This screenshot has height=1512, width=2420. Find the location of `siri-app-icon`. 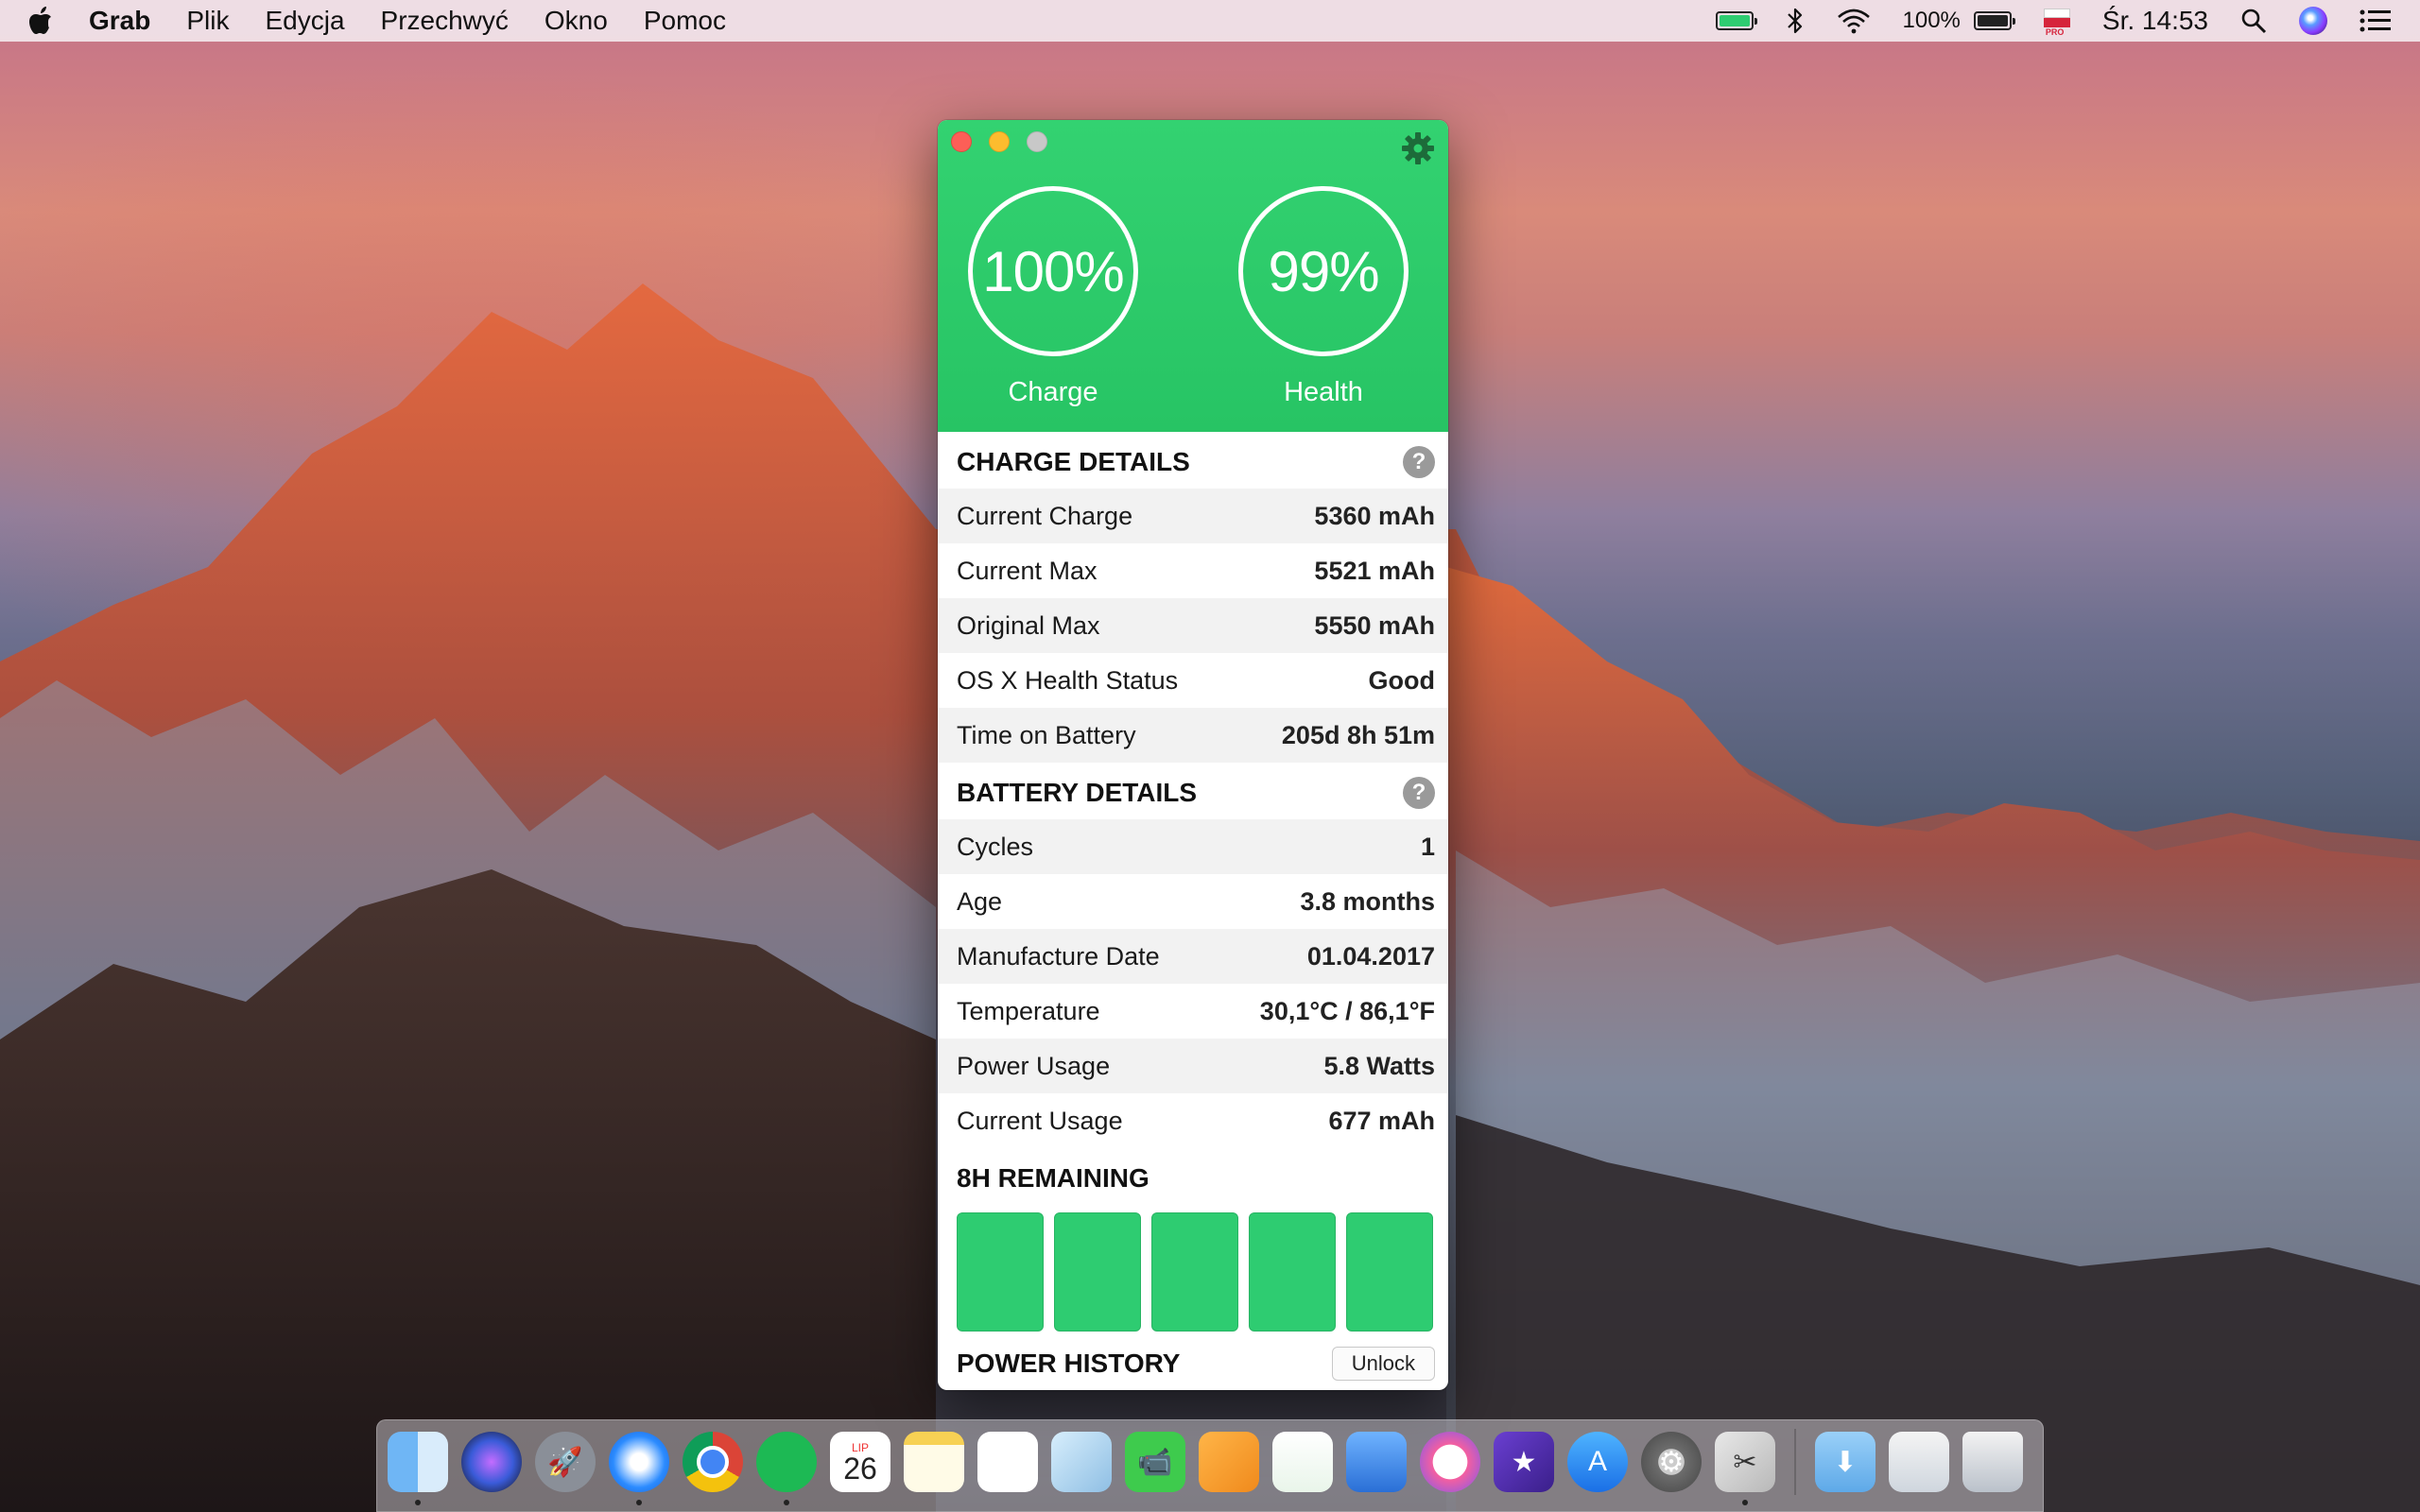

siri-app-icon is located at coordinates (491, 1462).